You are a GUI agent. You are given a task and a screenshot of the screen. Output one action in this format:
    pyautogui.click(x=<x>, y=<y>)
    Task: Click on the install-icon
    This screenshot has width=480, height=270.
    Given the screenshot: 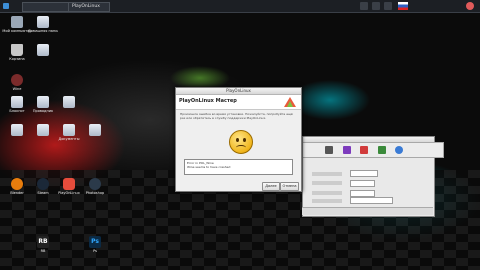 What is the action you would take?
    pyautogui.click(x=347, y=150)
    